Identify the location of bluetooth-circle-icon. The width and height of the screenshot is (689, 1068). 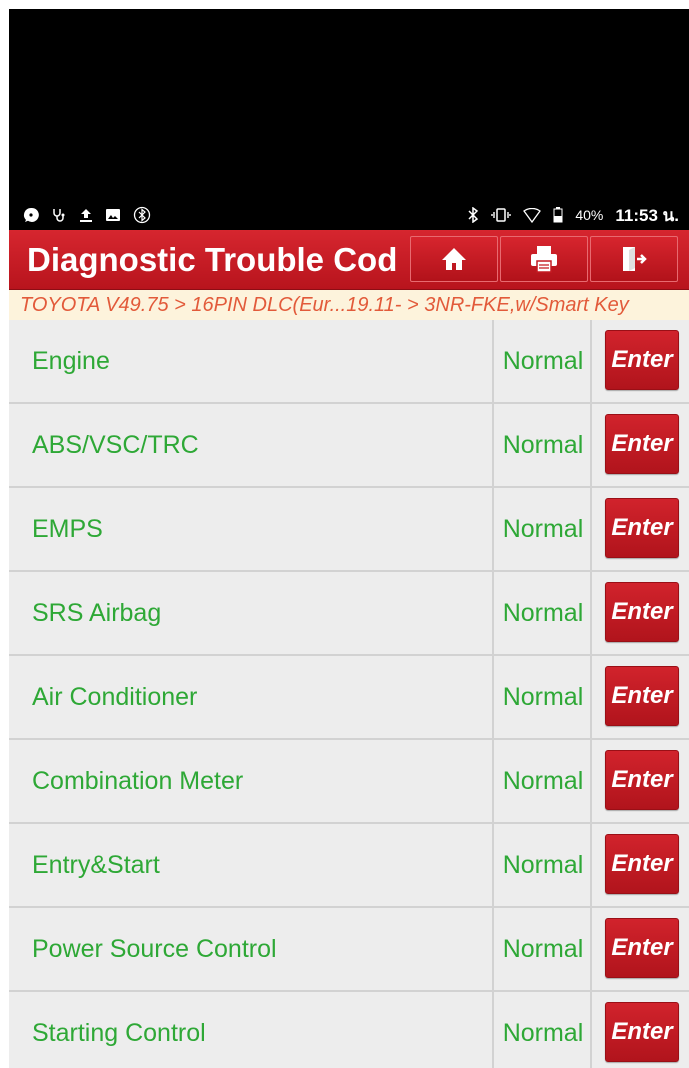
(142, 215).